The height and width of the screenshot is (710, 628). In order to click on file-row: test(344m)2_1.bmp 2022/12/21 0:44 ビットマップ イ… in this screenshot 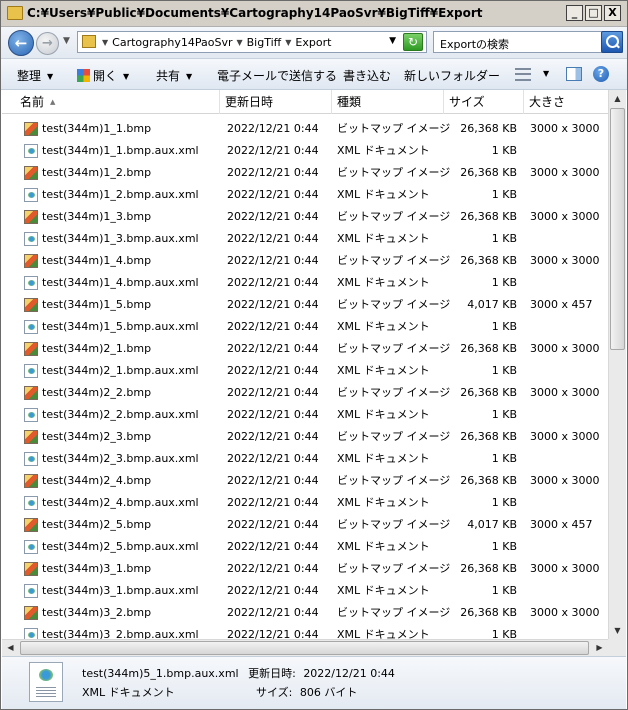, I will do `click(305, 349)`.